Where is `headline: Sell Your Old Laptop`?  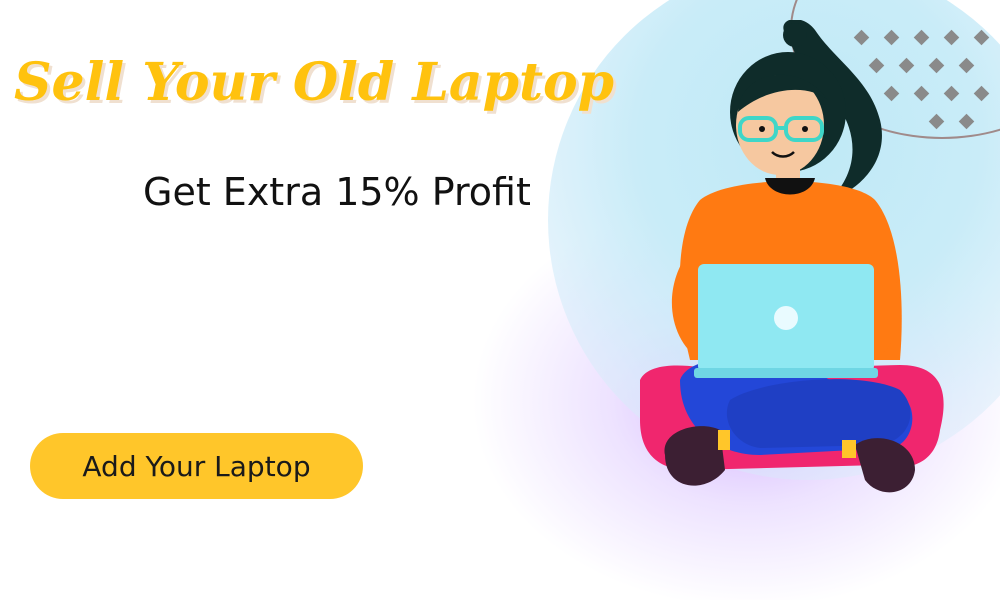
headline: Sell Your Old Laptop is located at coordinates (314, 82).